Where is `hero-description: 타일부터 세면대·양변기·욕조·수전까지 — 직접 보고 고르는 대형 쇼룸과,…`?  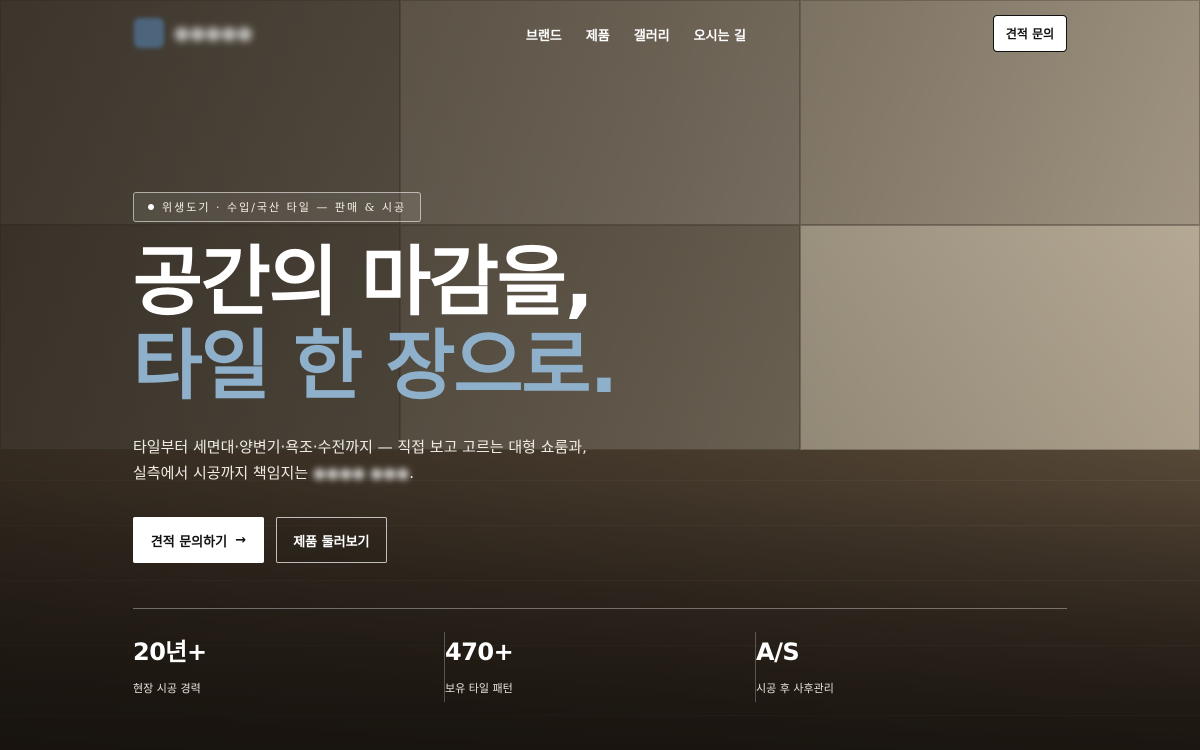 hero-description: 타일부터 세면대·양변기·욕조·수전까지 — 직접 보고 고르는 대형 쇼룸과,… is located at coordinates (393, 460).